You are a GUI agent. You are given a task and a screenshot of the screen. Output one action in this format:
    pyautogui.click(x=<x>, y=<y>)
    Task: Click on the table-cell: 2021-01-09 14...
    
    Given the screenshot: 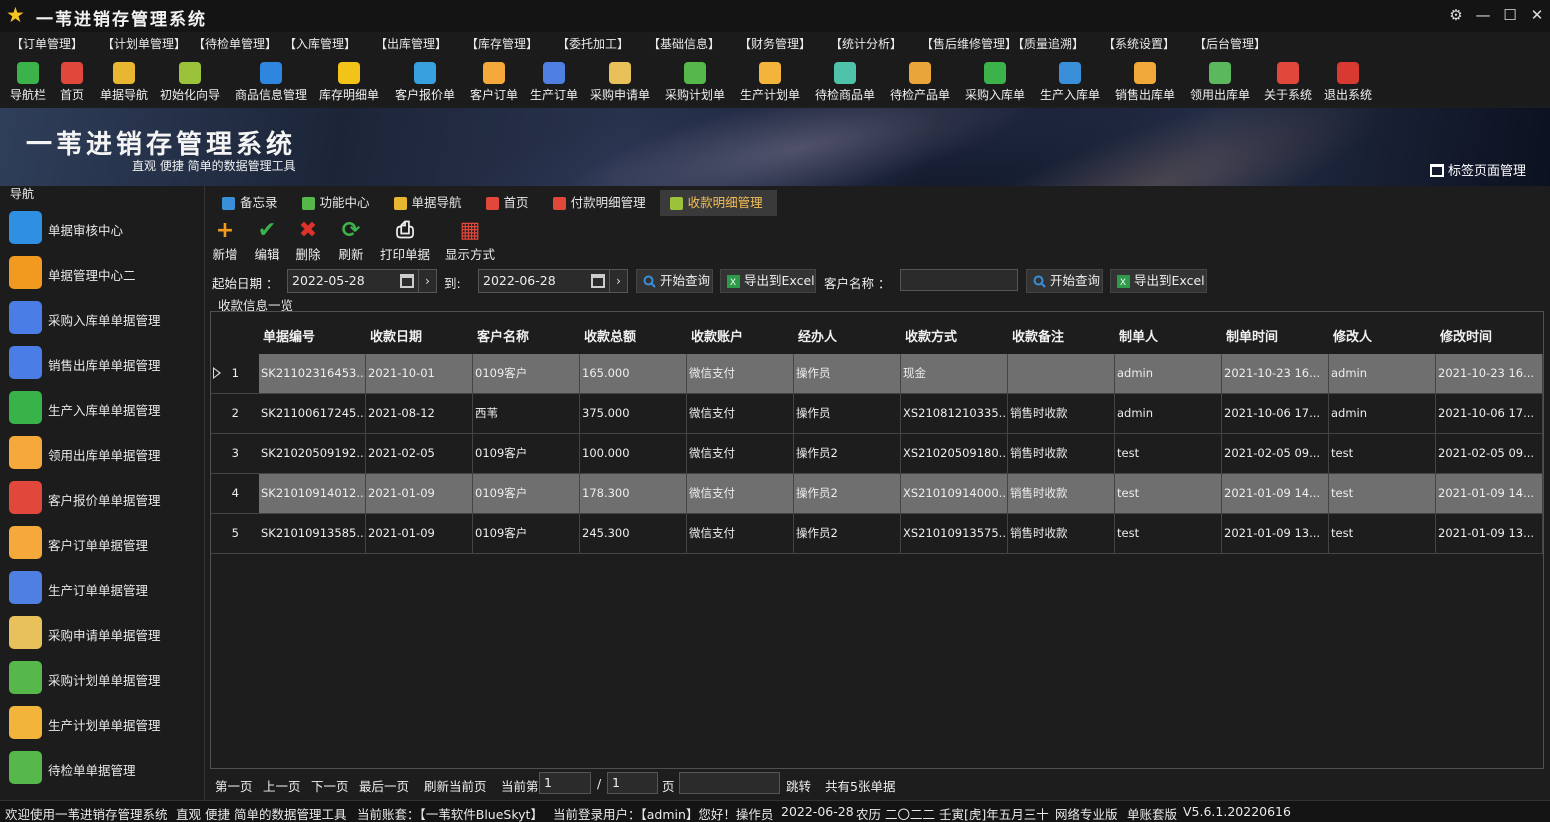 What is the action you would take?
    pyautogui.click(x=1489, y=493)
    